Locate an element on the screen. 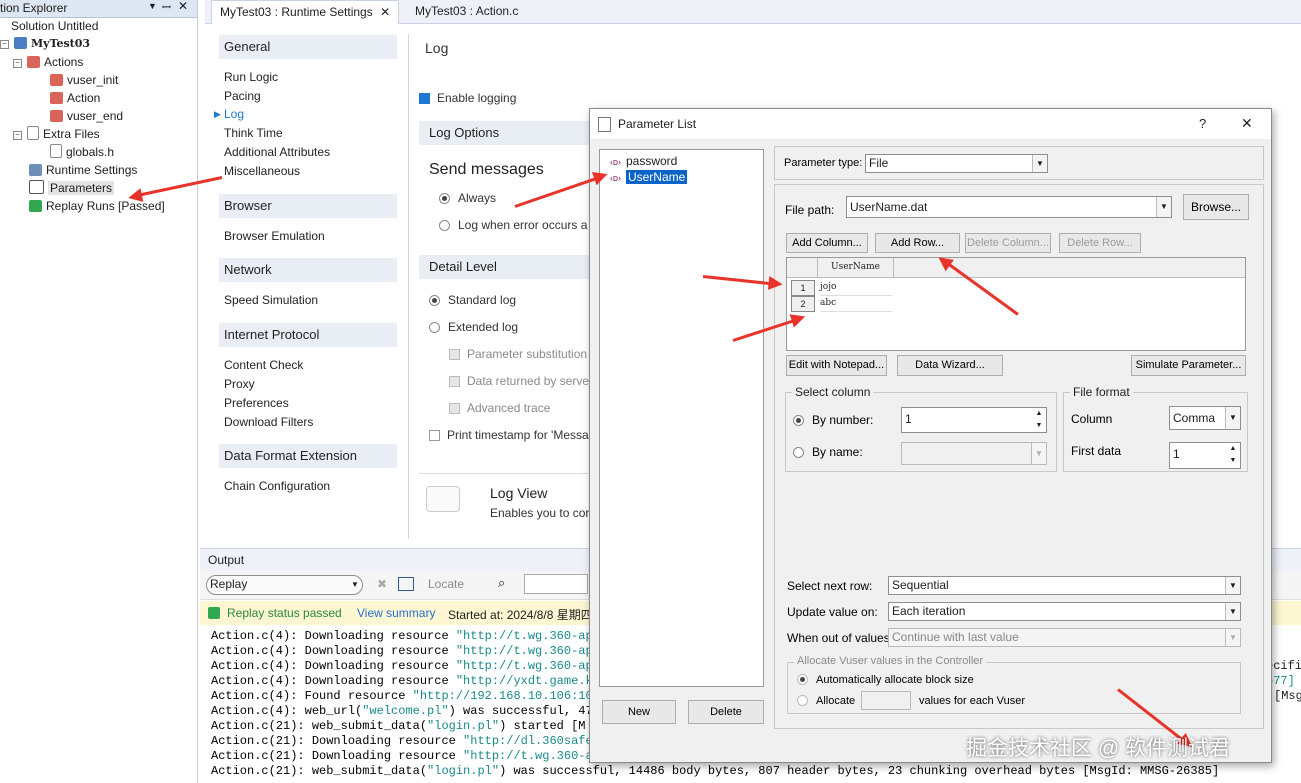 Image resolution: width=1301 pixels, height=783 pixels. nav-item-miscellaneous: Miscellaneous is located at coordinates (262, 171).